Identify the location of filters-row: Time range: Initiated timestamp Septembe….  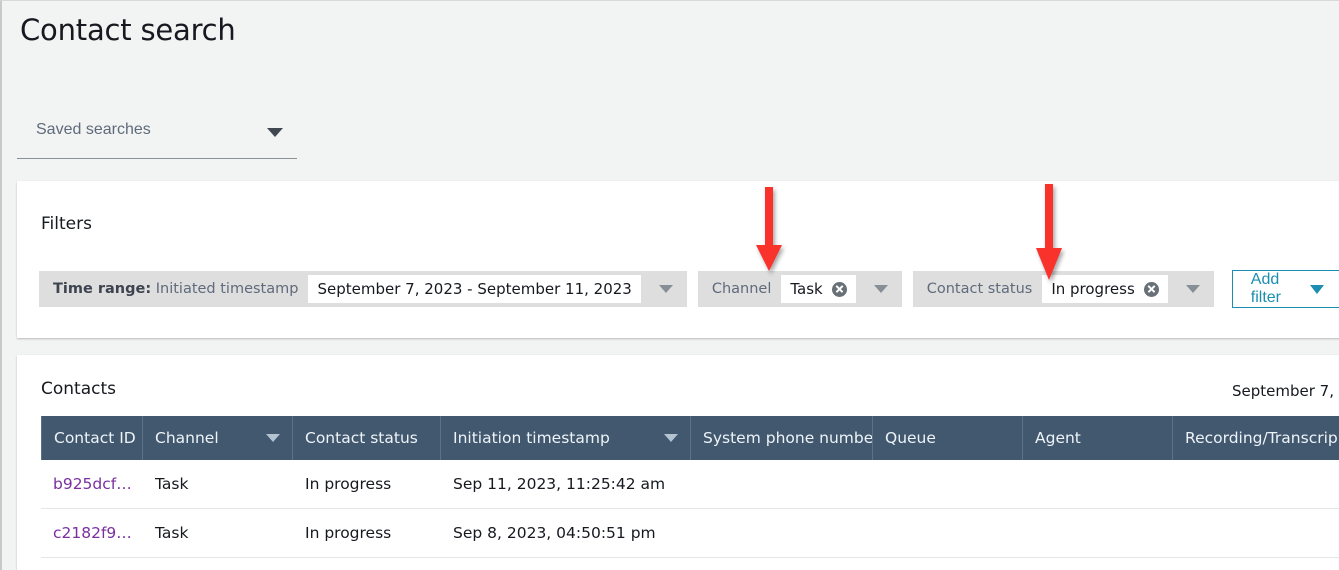
(689, 289).